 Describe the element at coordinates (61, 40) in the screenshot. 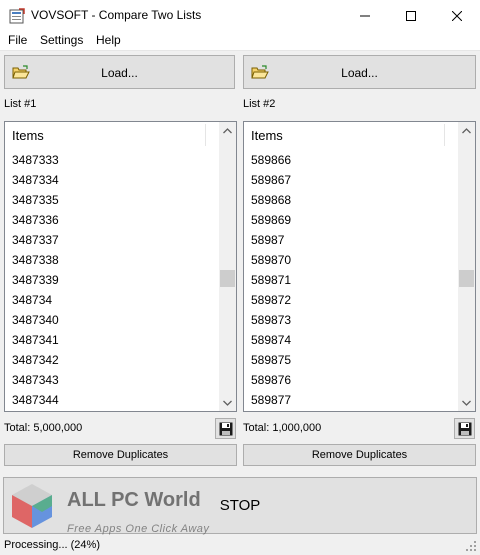

I see `menu-settings: Settings` at that location.